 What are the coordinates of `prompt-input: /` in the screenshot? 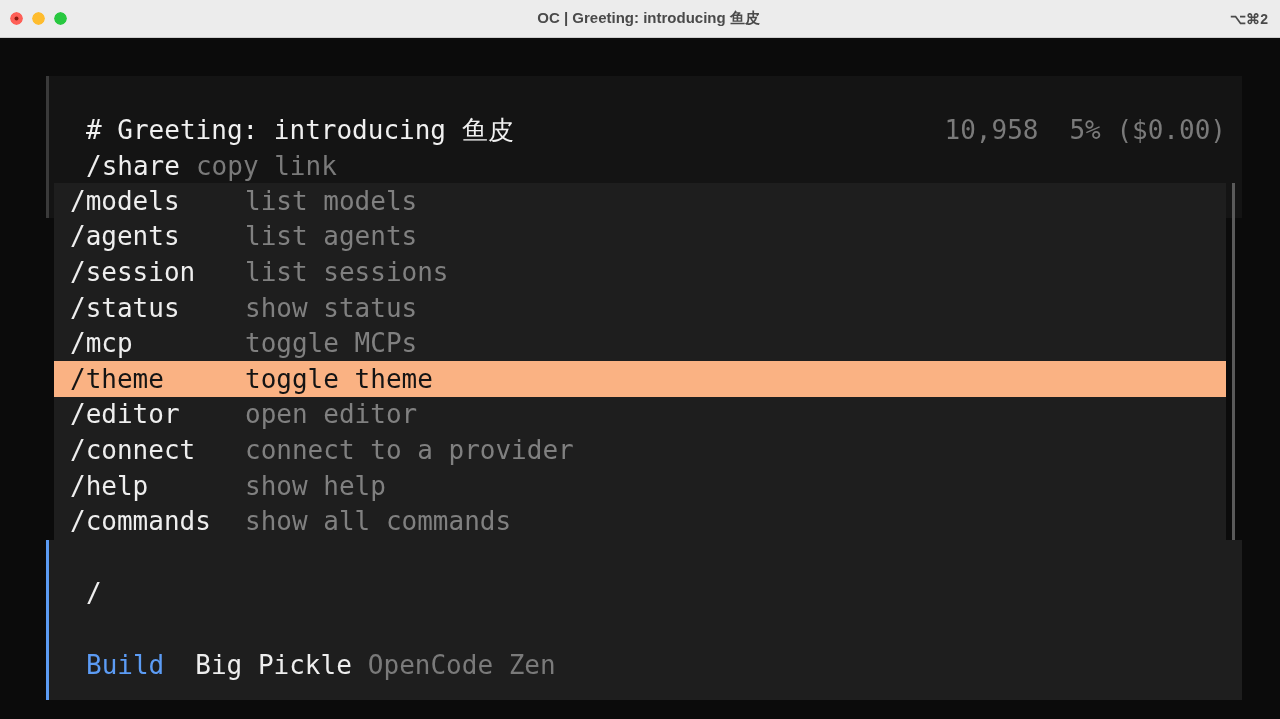 It's located at (94, 593).